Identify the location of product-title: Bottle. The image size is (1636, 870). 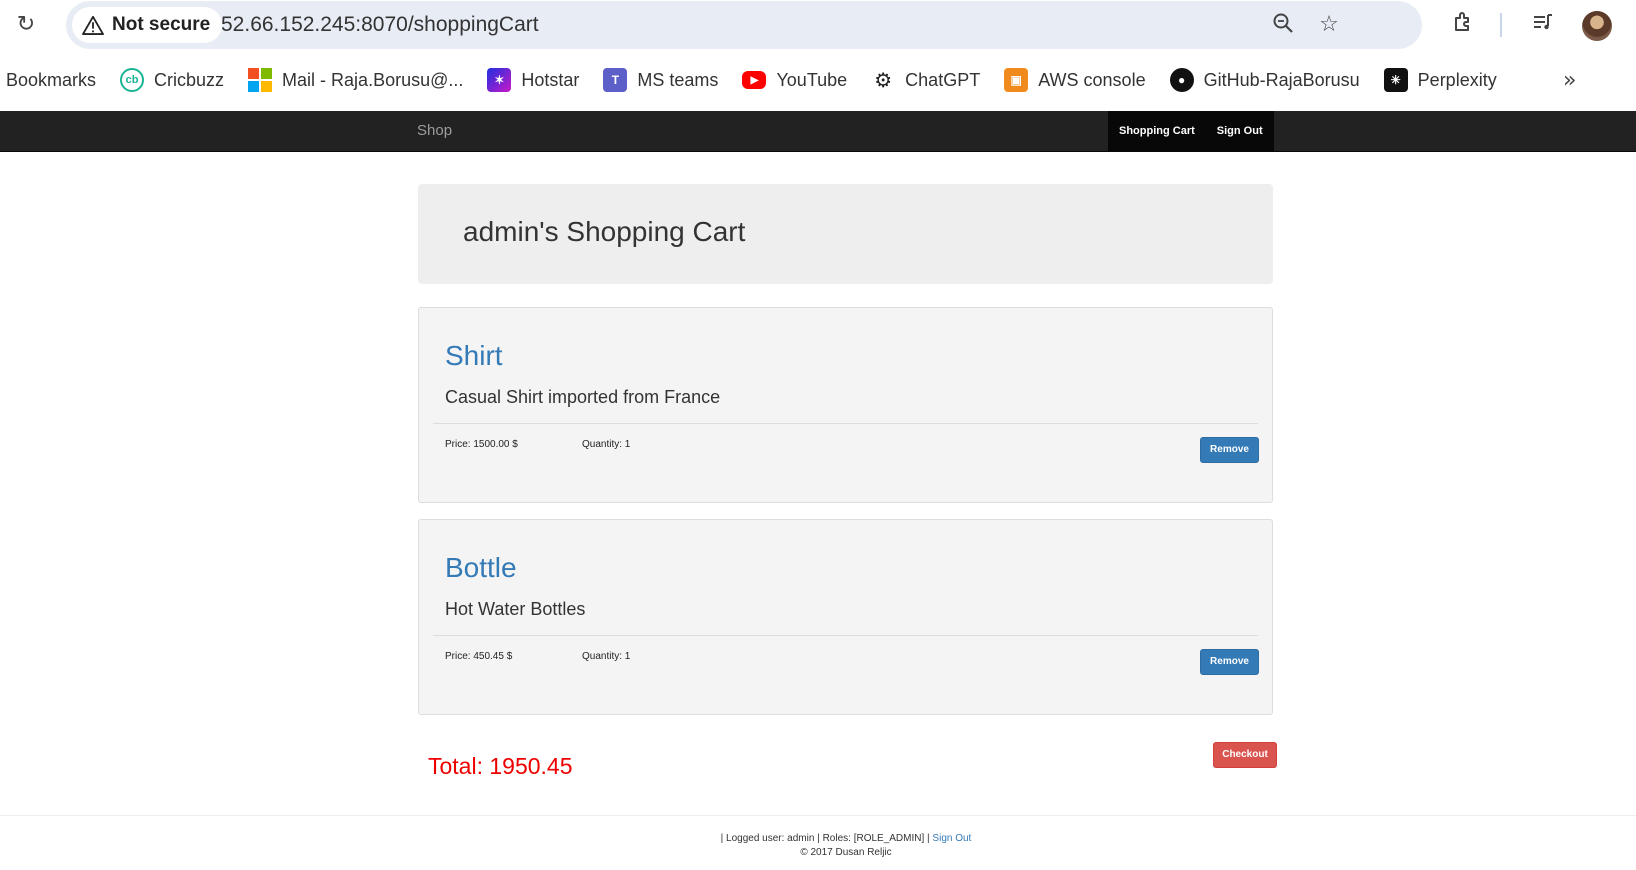
(481, 568).